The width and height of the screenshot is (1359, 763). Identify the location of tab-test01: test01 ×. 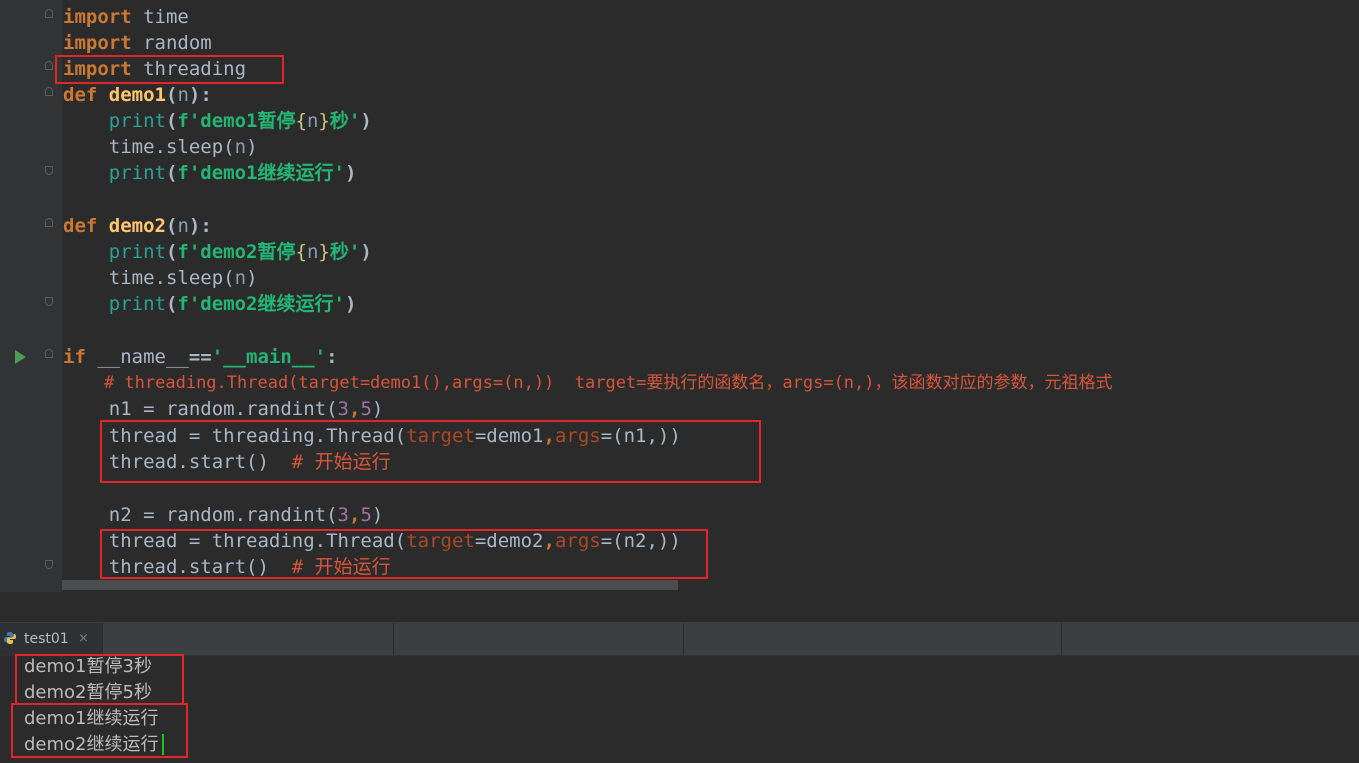
(51, 639).